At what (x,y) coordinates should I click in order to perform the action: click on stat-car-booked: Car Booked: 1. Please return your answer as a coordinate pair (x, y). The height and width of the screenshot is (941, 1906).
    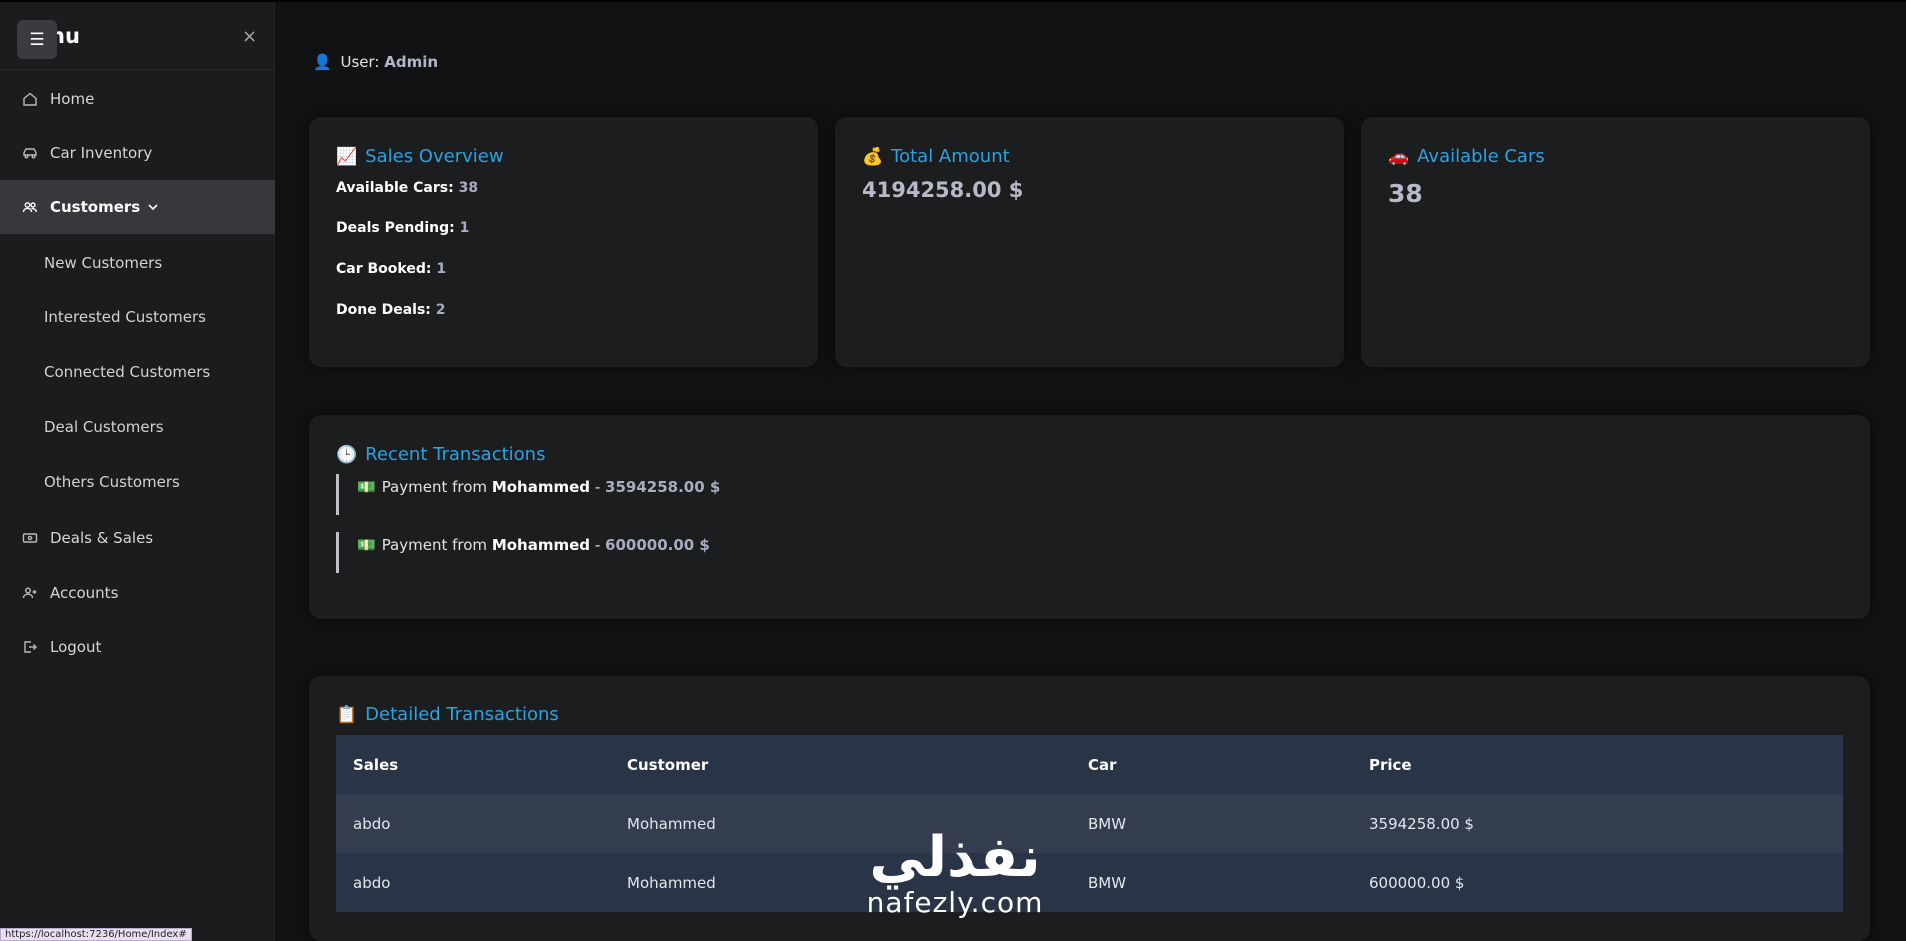
    Looking at the image, I should click on (391, 269).